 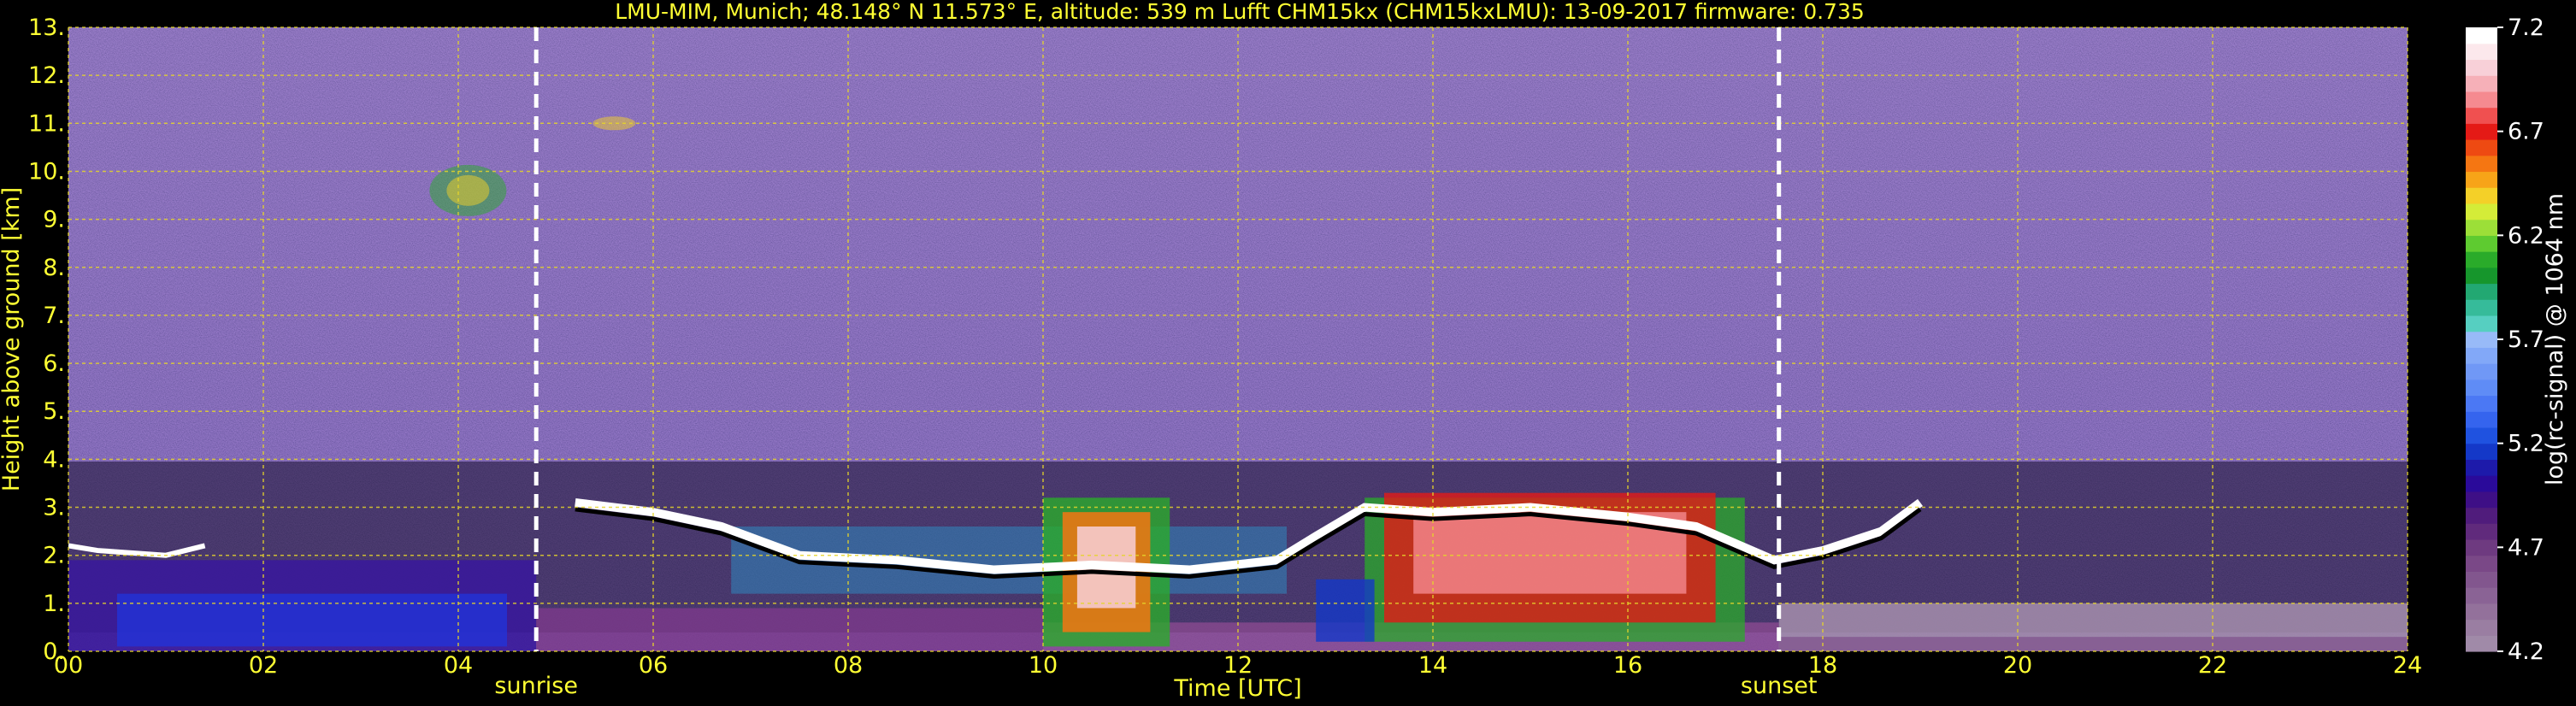 What do you see at coordinates (54, 459) in the screenshot?
I see `y-tick-label: 4.` at bounding box center [54, 459].